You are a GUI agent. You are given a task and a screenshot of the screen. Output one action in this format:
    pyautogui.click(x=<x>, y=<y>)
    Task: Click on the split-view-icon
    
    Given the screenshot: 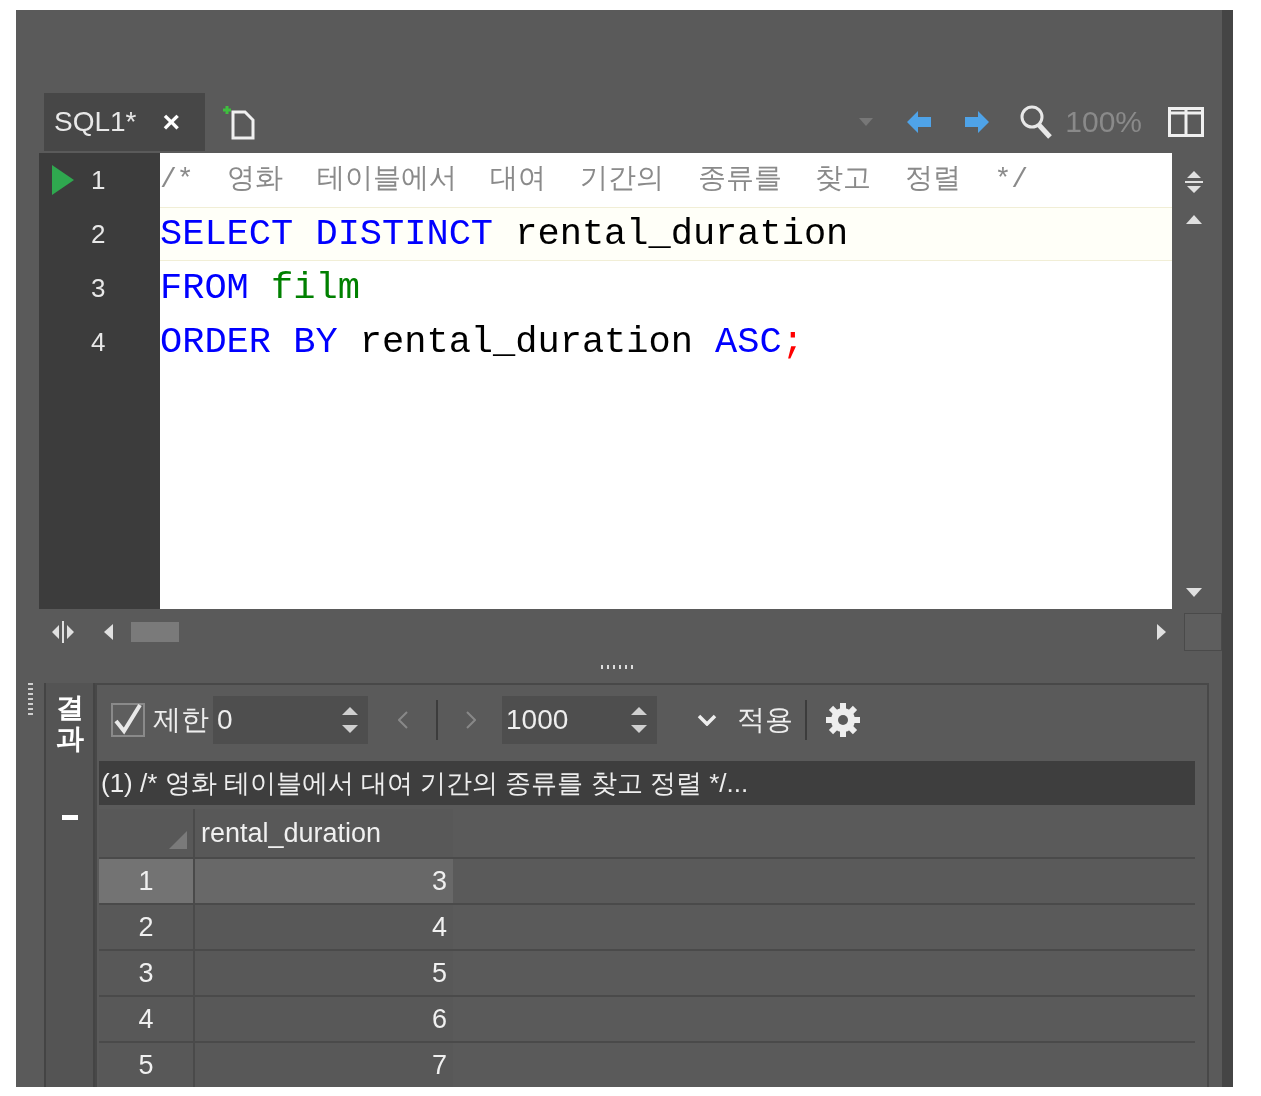 What is the action you would take?
    pyautogui.click(x=1186, y=121)
    